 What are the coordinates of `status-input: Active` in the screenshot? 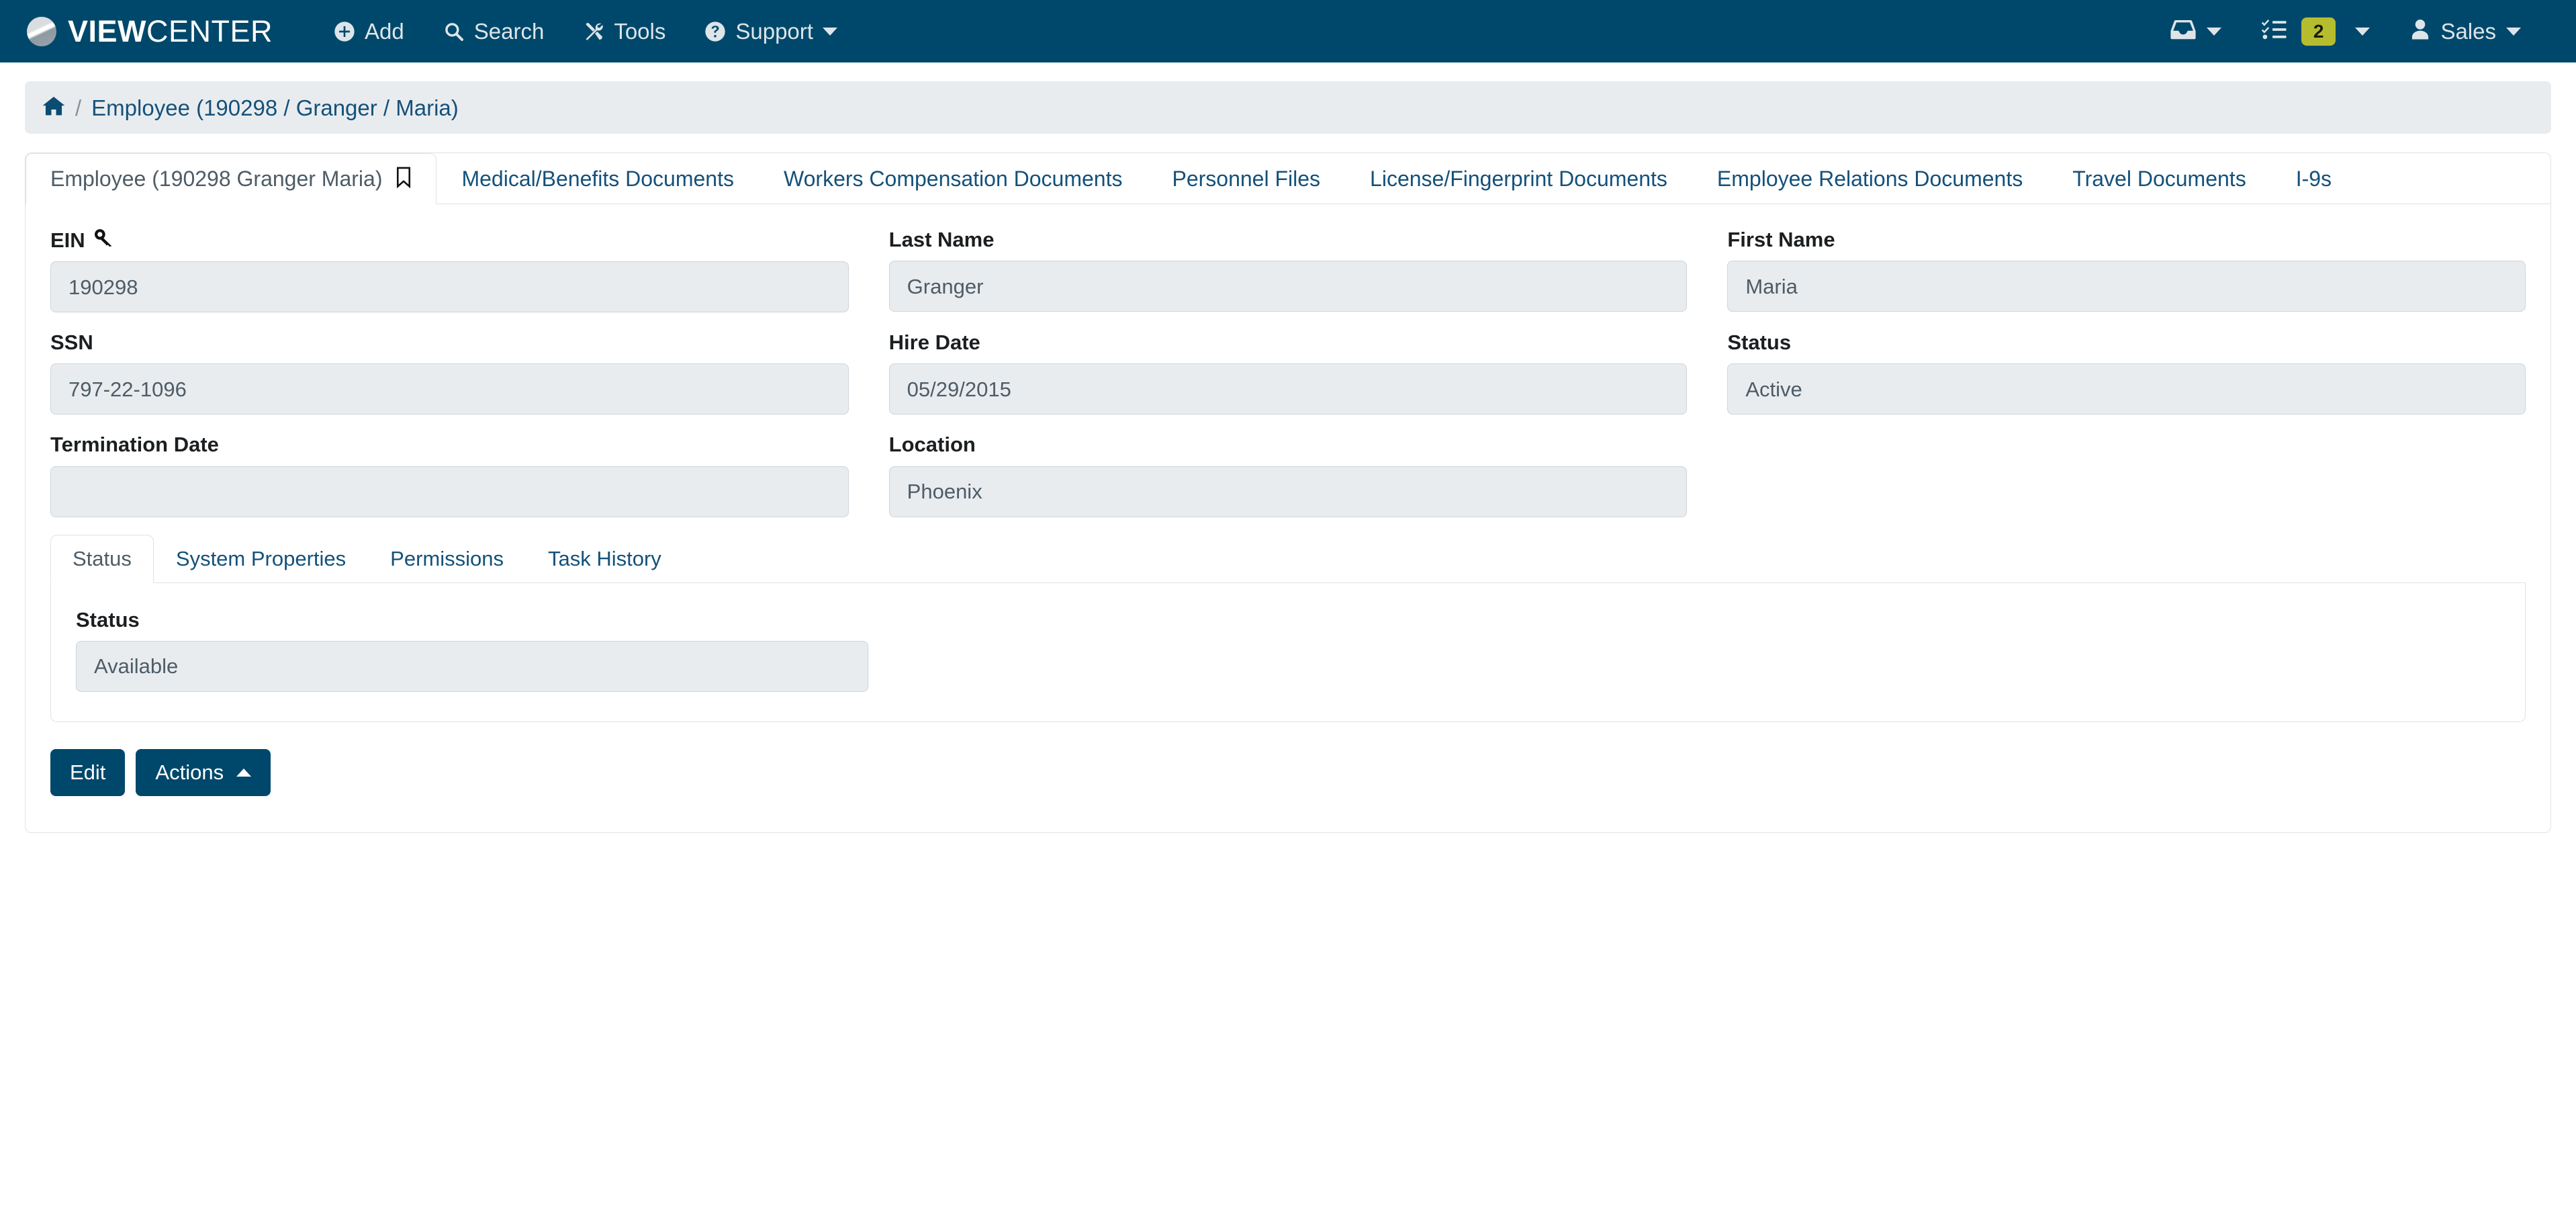 It's located at (2126, 389).